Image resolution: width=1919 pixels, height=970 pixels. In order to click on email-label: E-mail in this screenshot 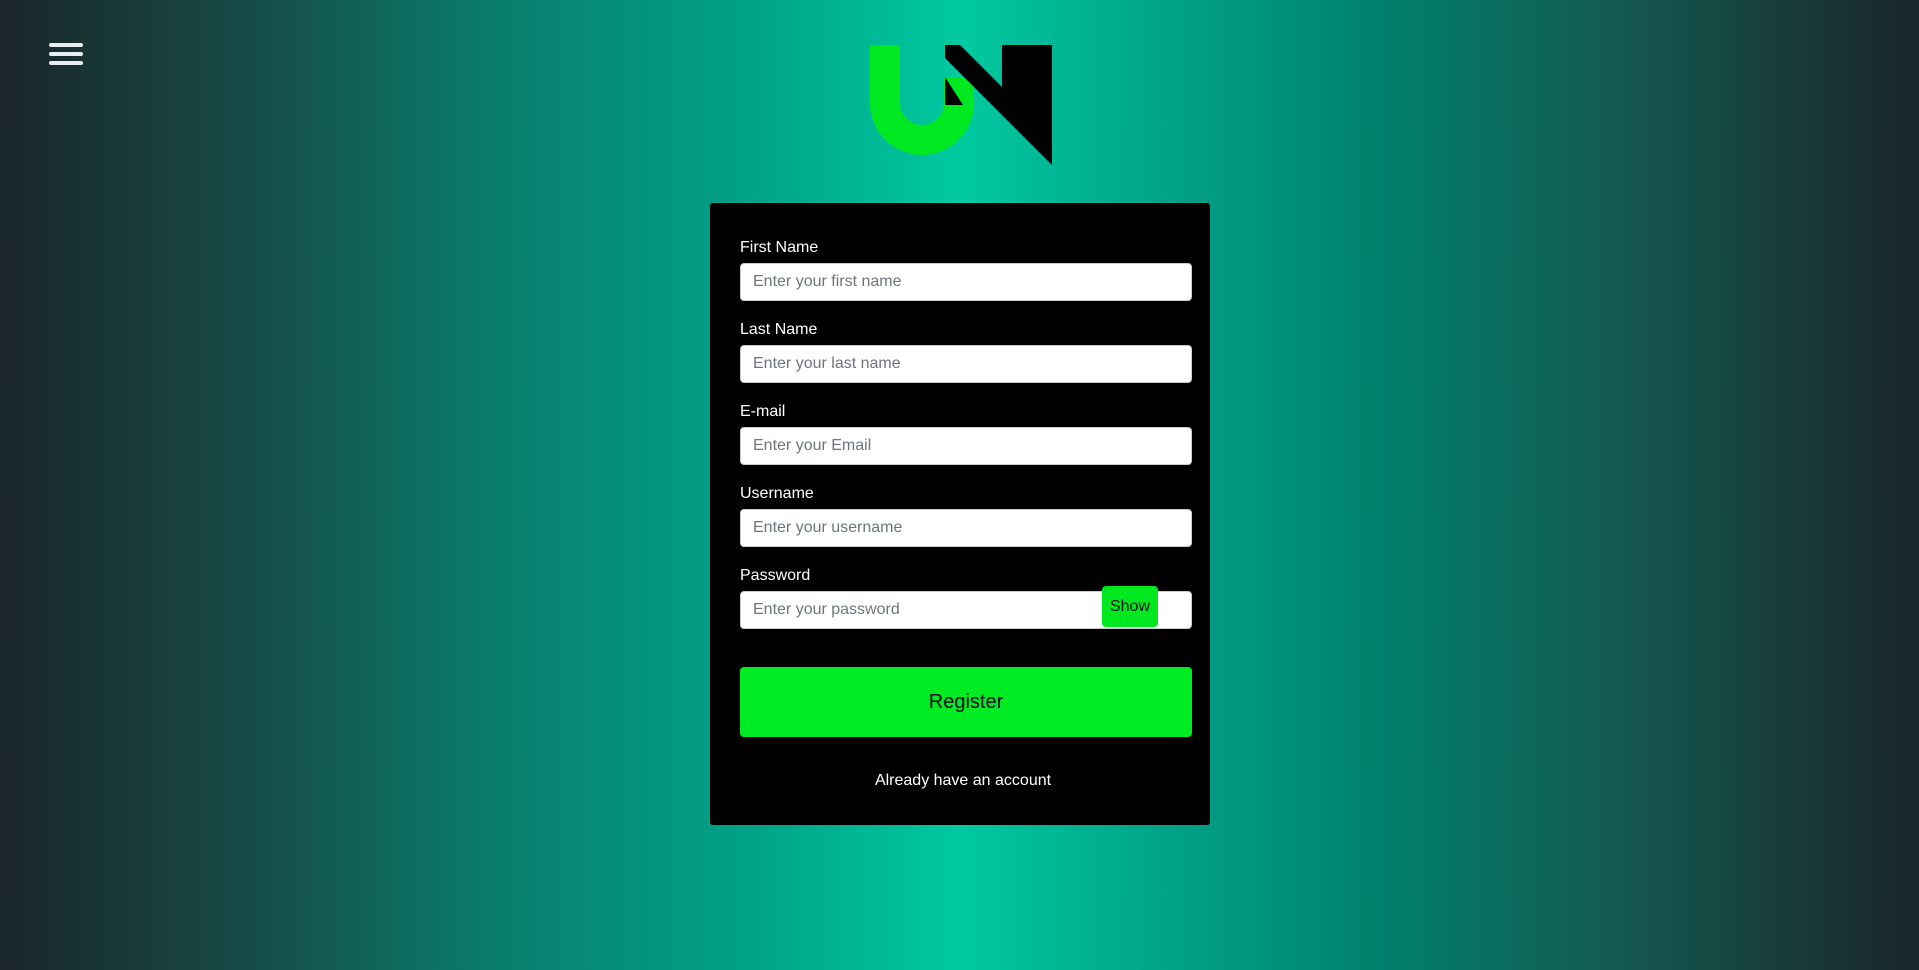, I will do `click(763, 411)`.